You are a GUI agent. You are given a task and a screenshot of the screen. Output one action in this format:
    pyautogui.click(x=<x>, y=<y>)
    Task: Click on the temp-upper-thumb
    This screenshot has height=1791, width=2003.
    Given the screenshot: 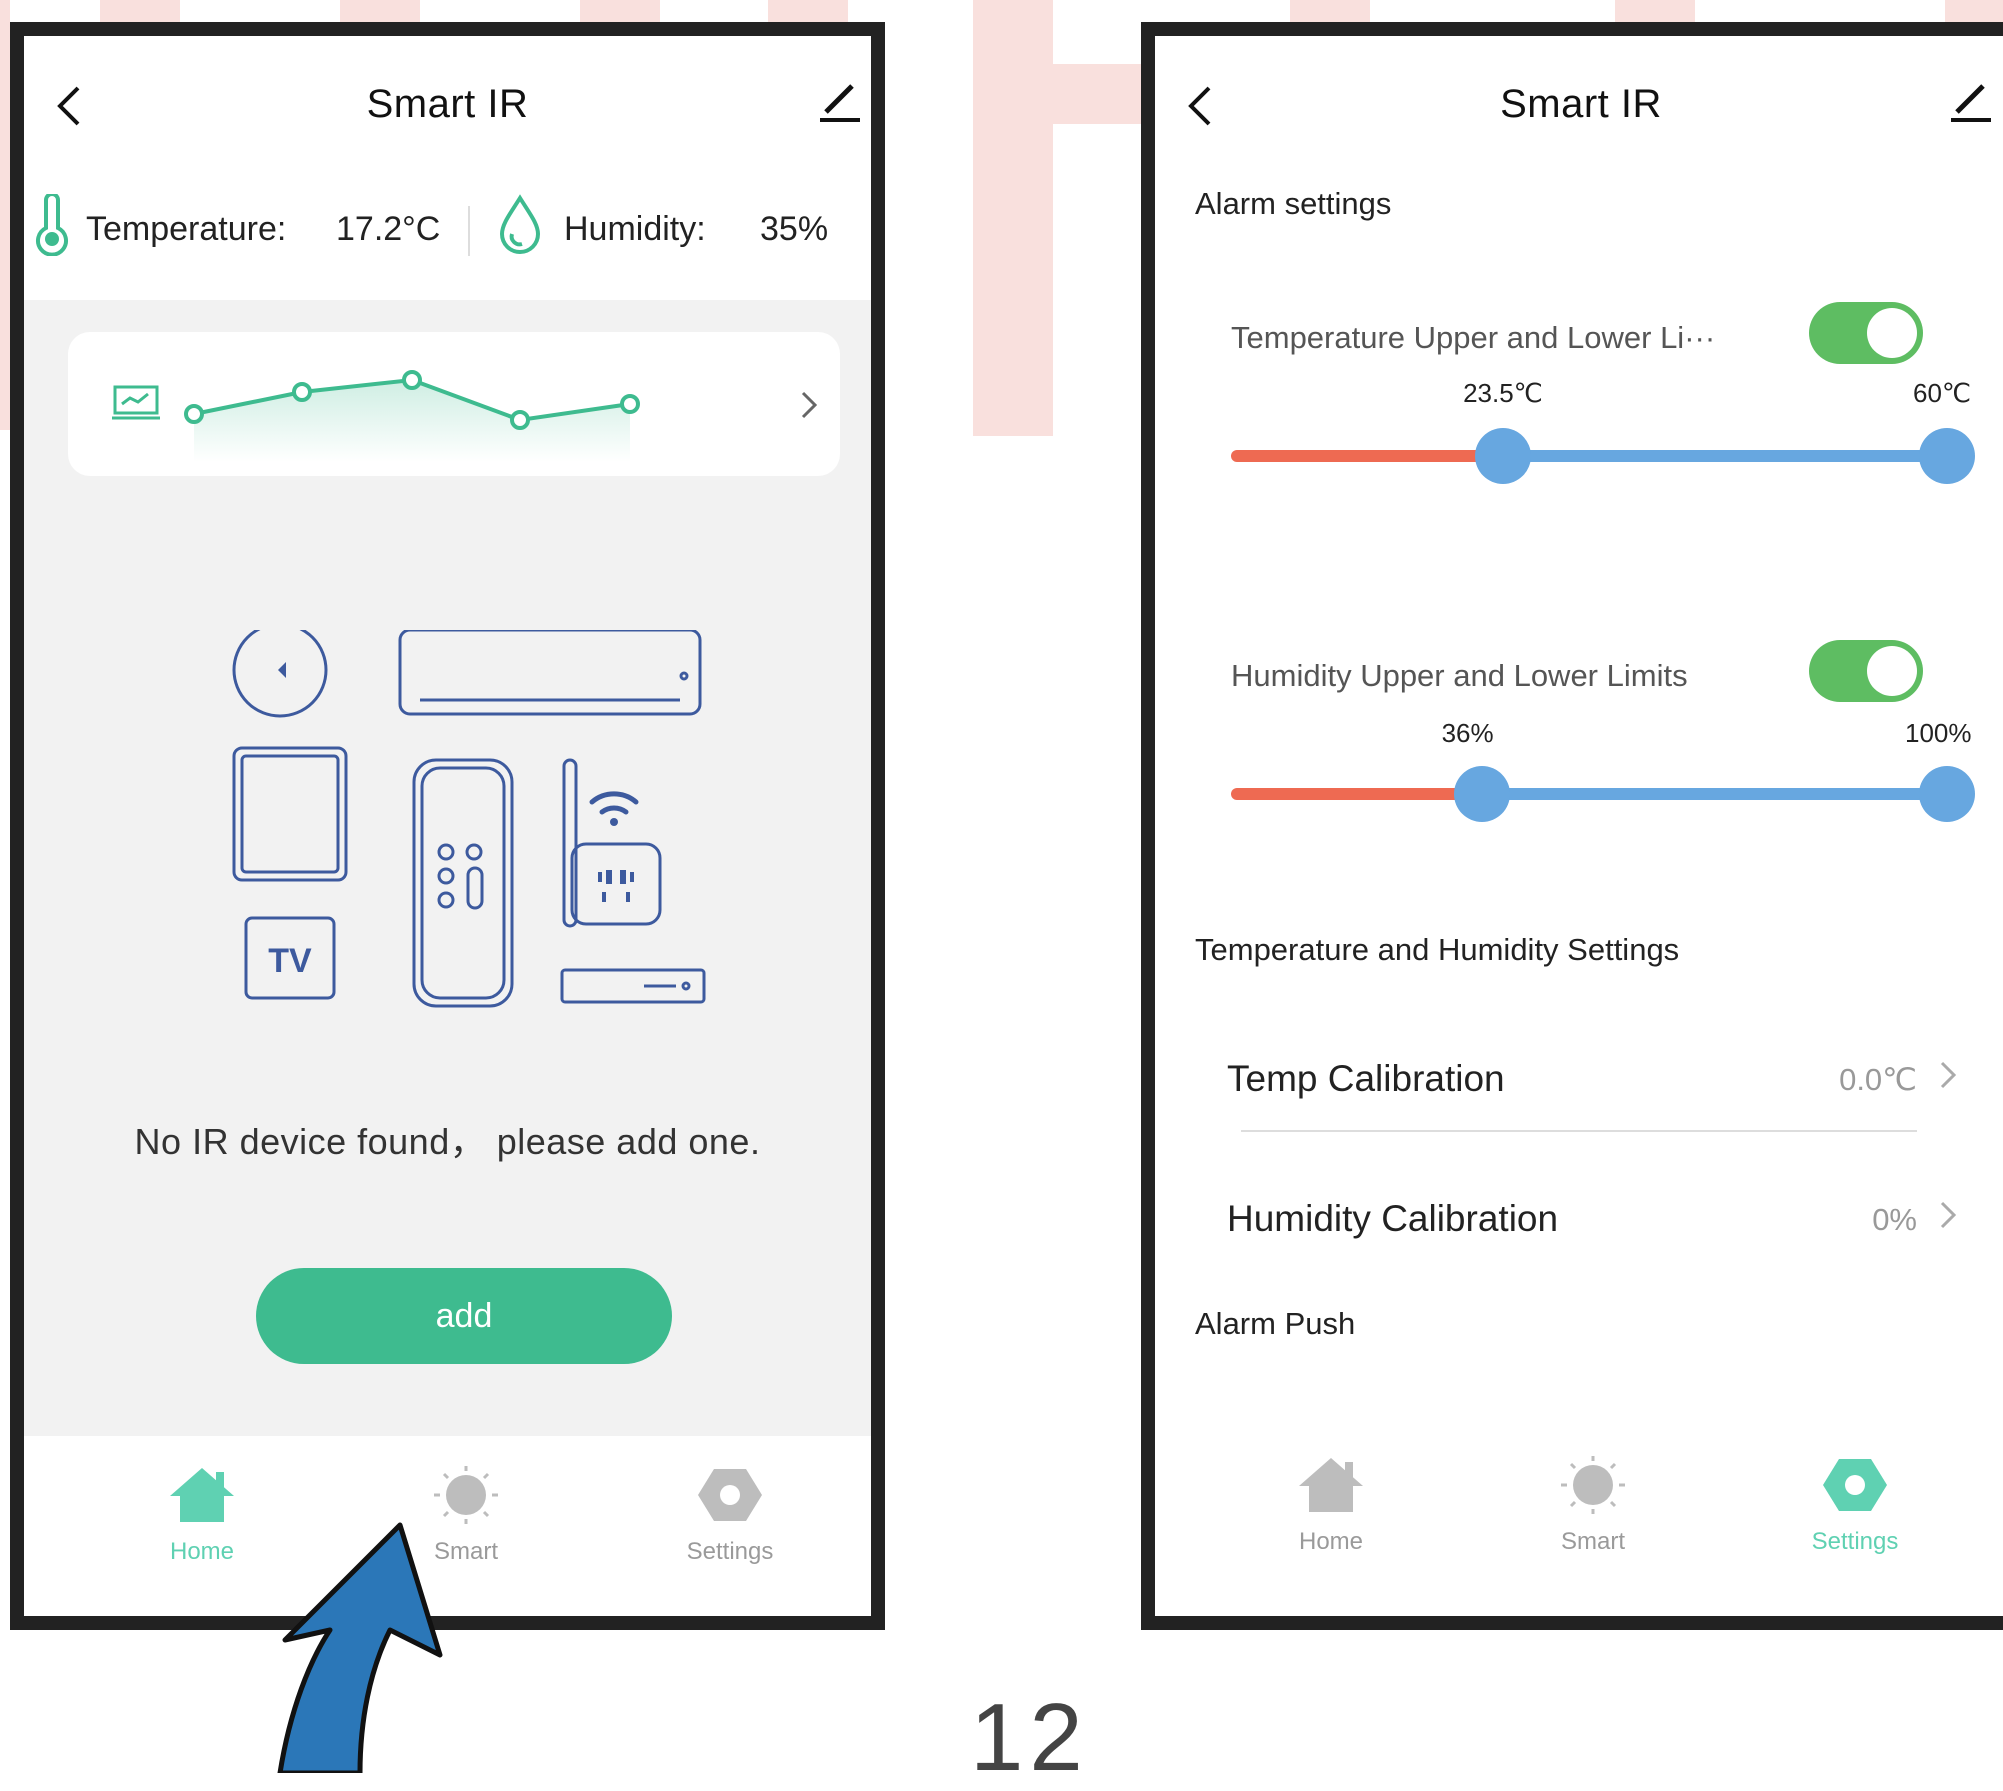 What is the action you would take?
    pyautogui.click(x=1947, y=456)
    